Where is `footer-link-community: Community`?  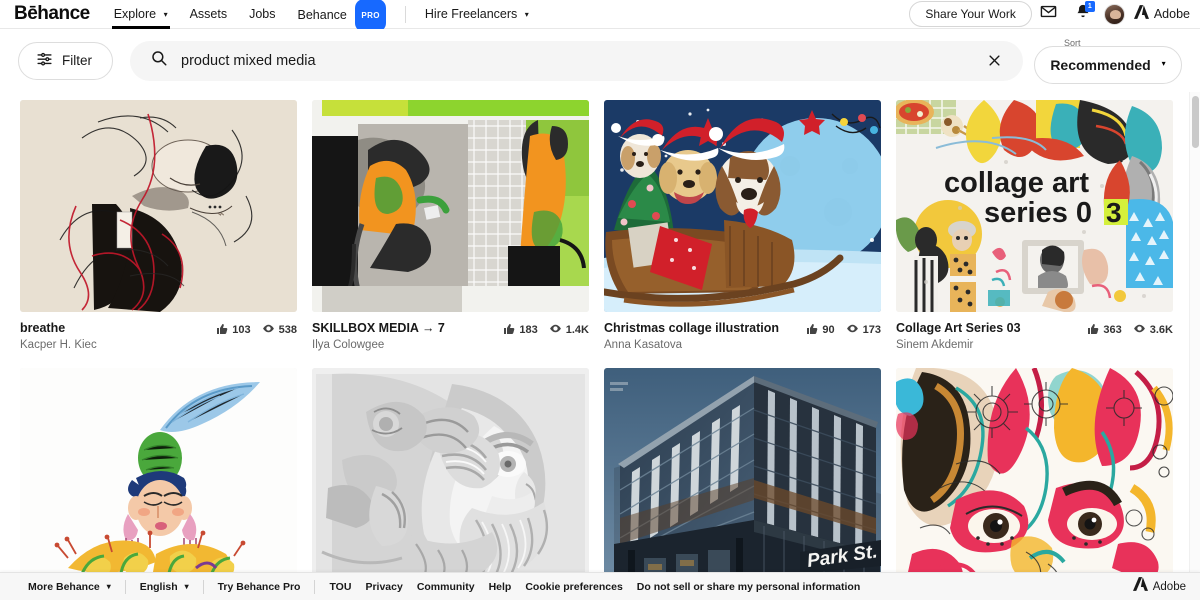
footer-link-community: Community is located at coordinates (446, 587).